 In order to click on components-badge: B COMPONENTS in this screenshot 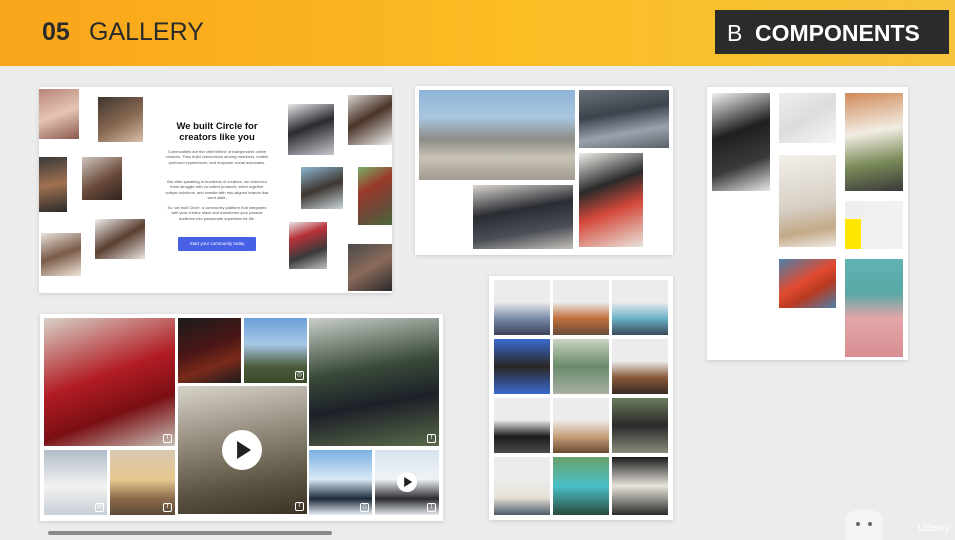, I will do `click(832, 32)`.